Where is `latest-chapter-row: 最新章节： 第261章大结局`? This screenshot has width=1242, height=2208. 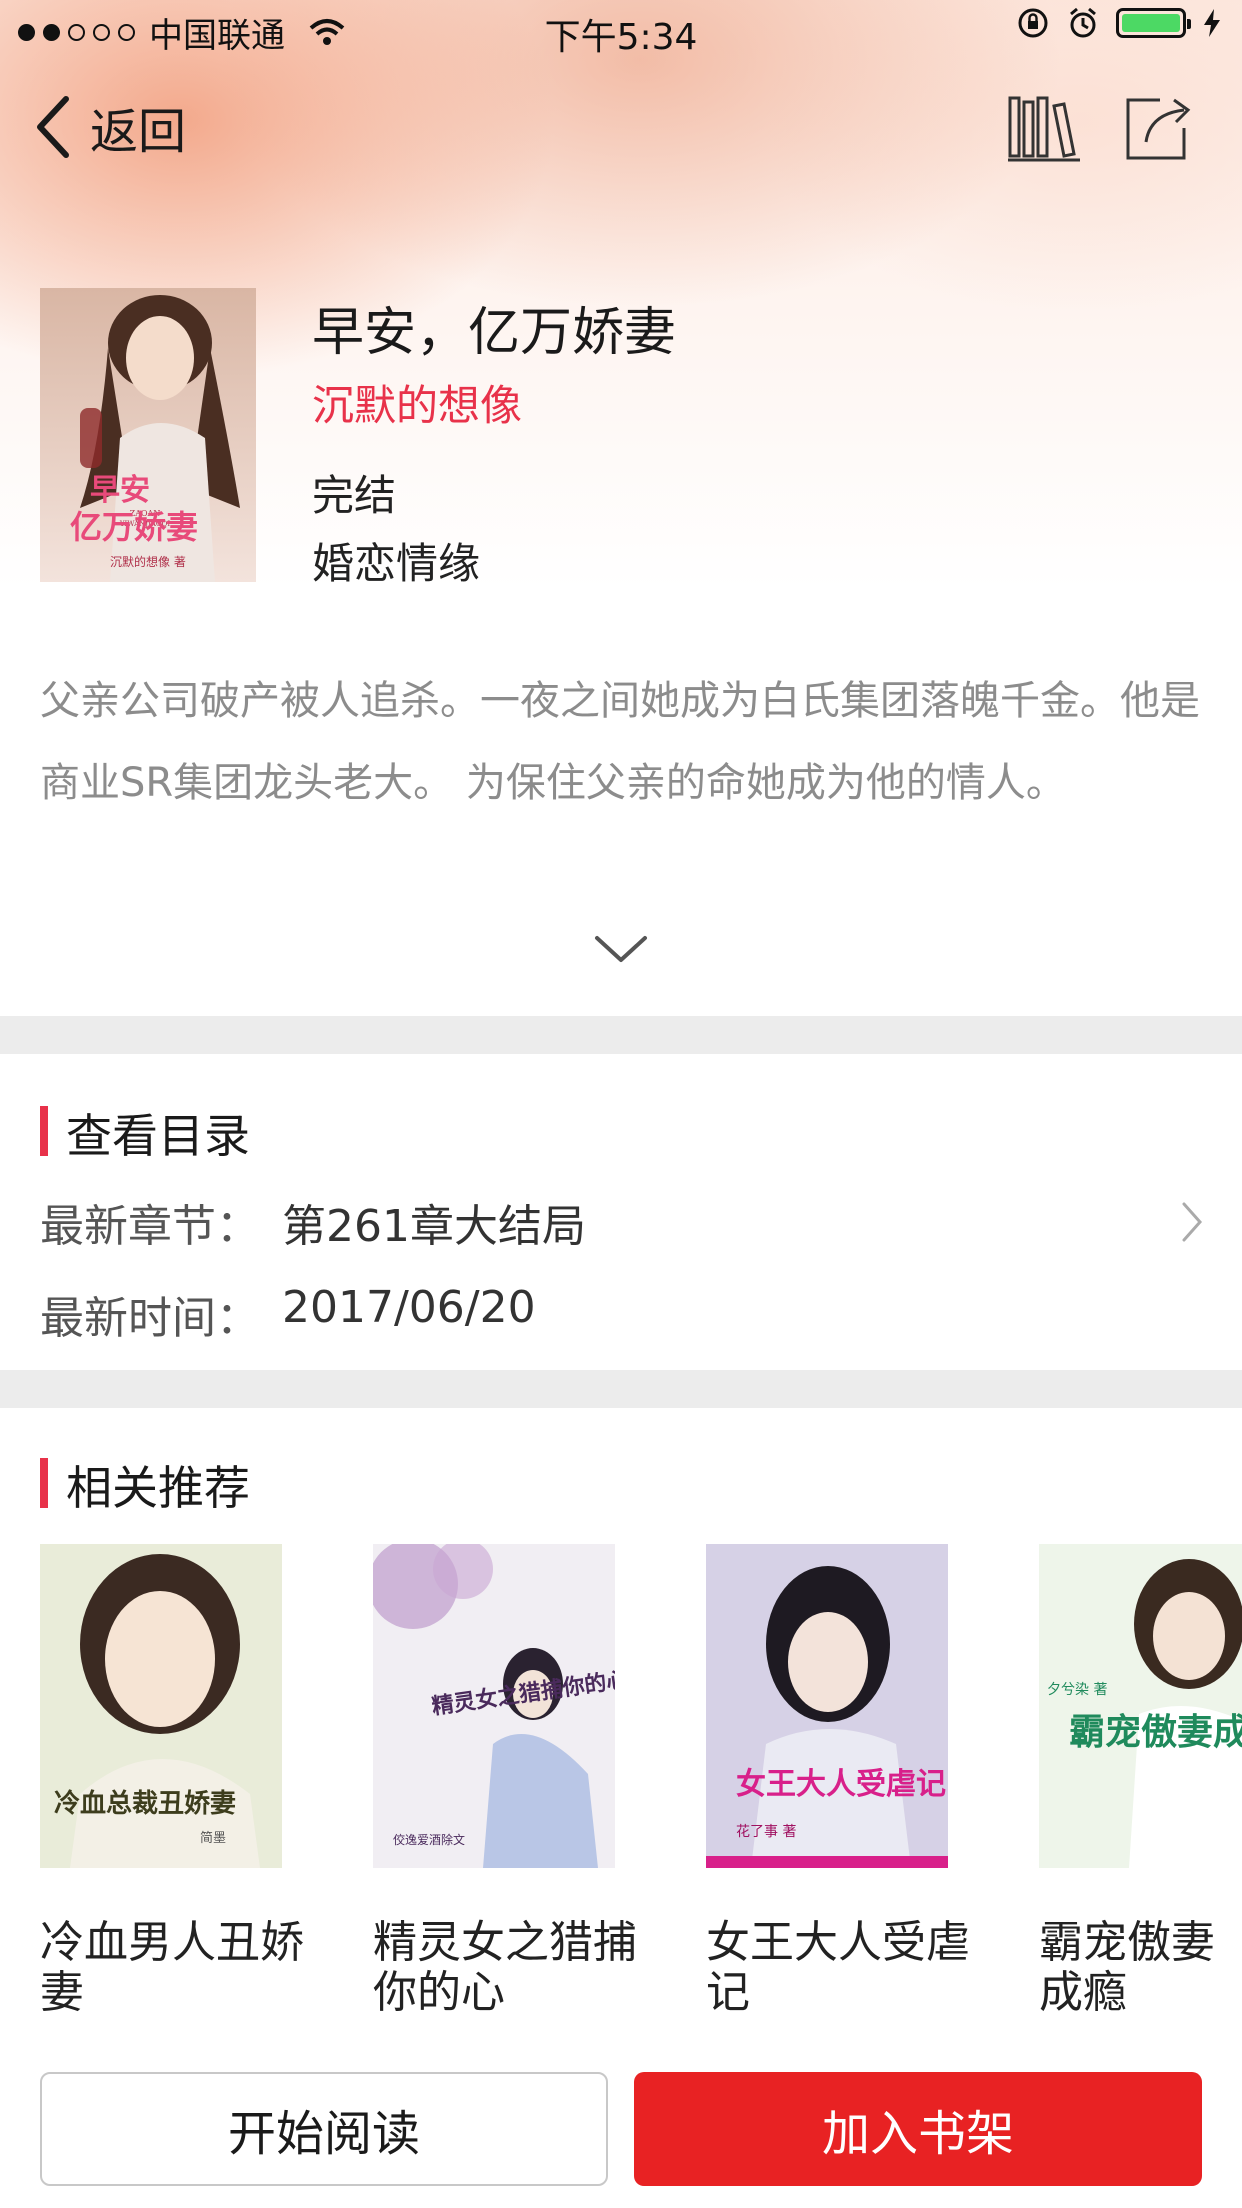
latest-chapter-row: 最新章节： 第261章大结局 is located at coordinates (621, 1226).